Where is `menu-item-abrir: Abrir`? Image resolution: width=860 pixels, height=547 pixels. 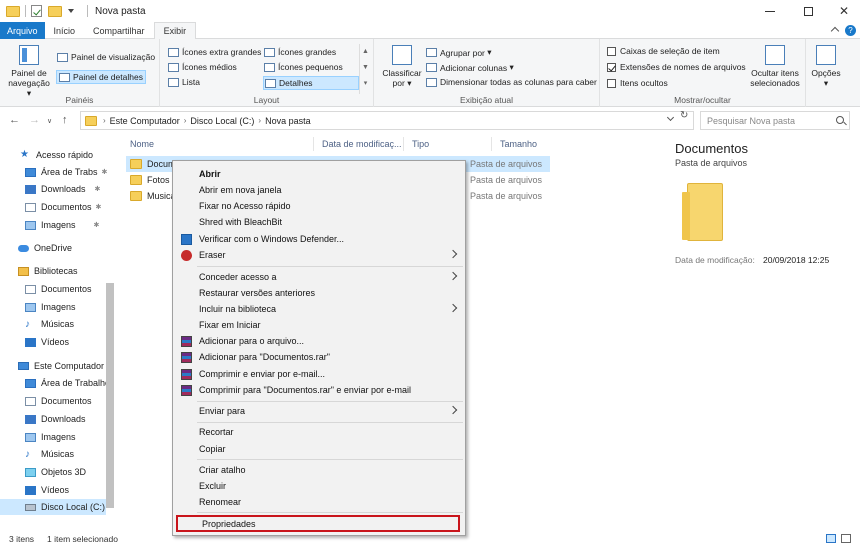 menu-item-abrir: Abrir is located at coordinates (319, 174).